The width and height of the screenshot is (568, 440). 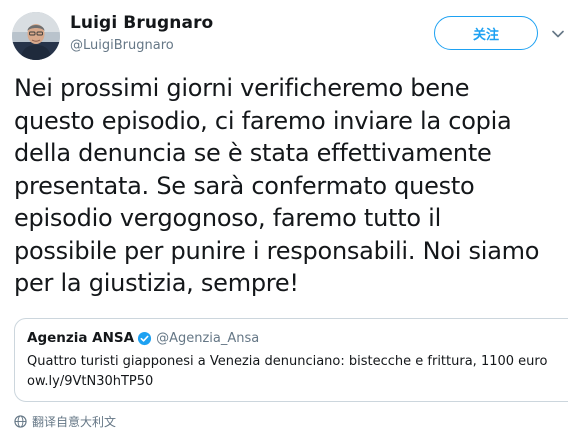 What do you see at coordinates (228, 218) in the screenshot?
I see `tweet-line: episodio vergognoso, faremo tutto il` at bounding box center [228, 218].